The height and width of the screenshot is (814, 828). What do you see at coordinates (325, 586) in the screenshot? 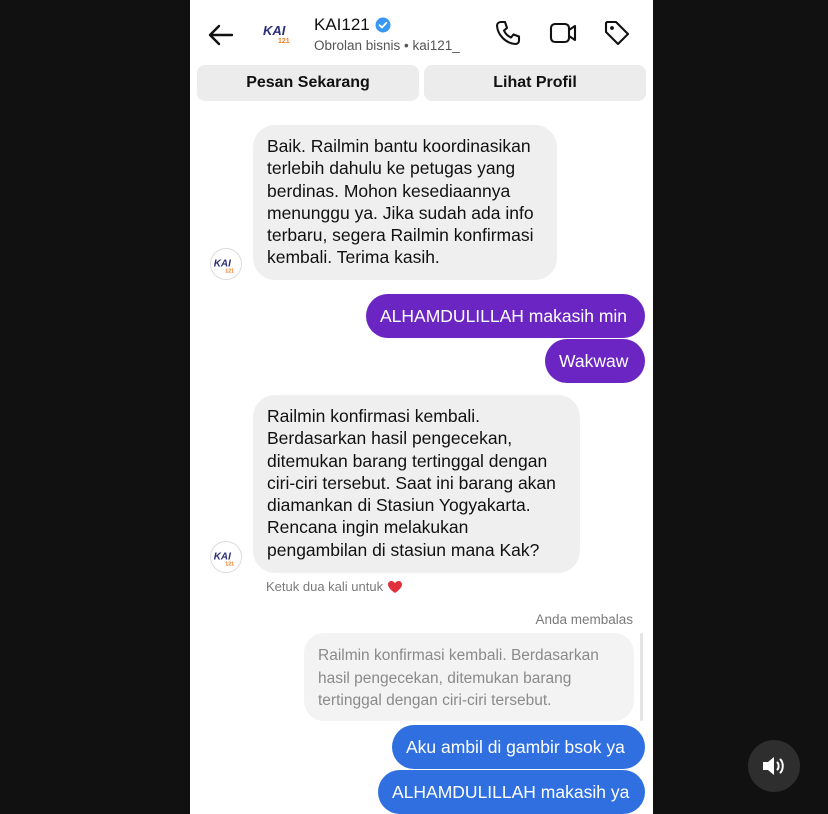
I see `double-tap-hint-text: Ketuk dua kali untuk` at bounding box center [325, 586].